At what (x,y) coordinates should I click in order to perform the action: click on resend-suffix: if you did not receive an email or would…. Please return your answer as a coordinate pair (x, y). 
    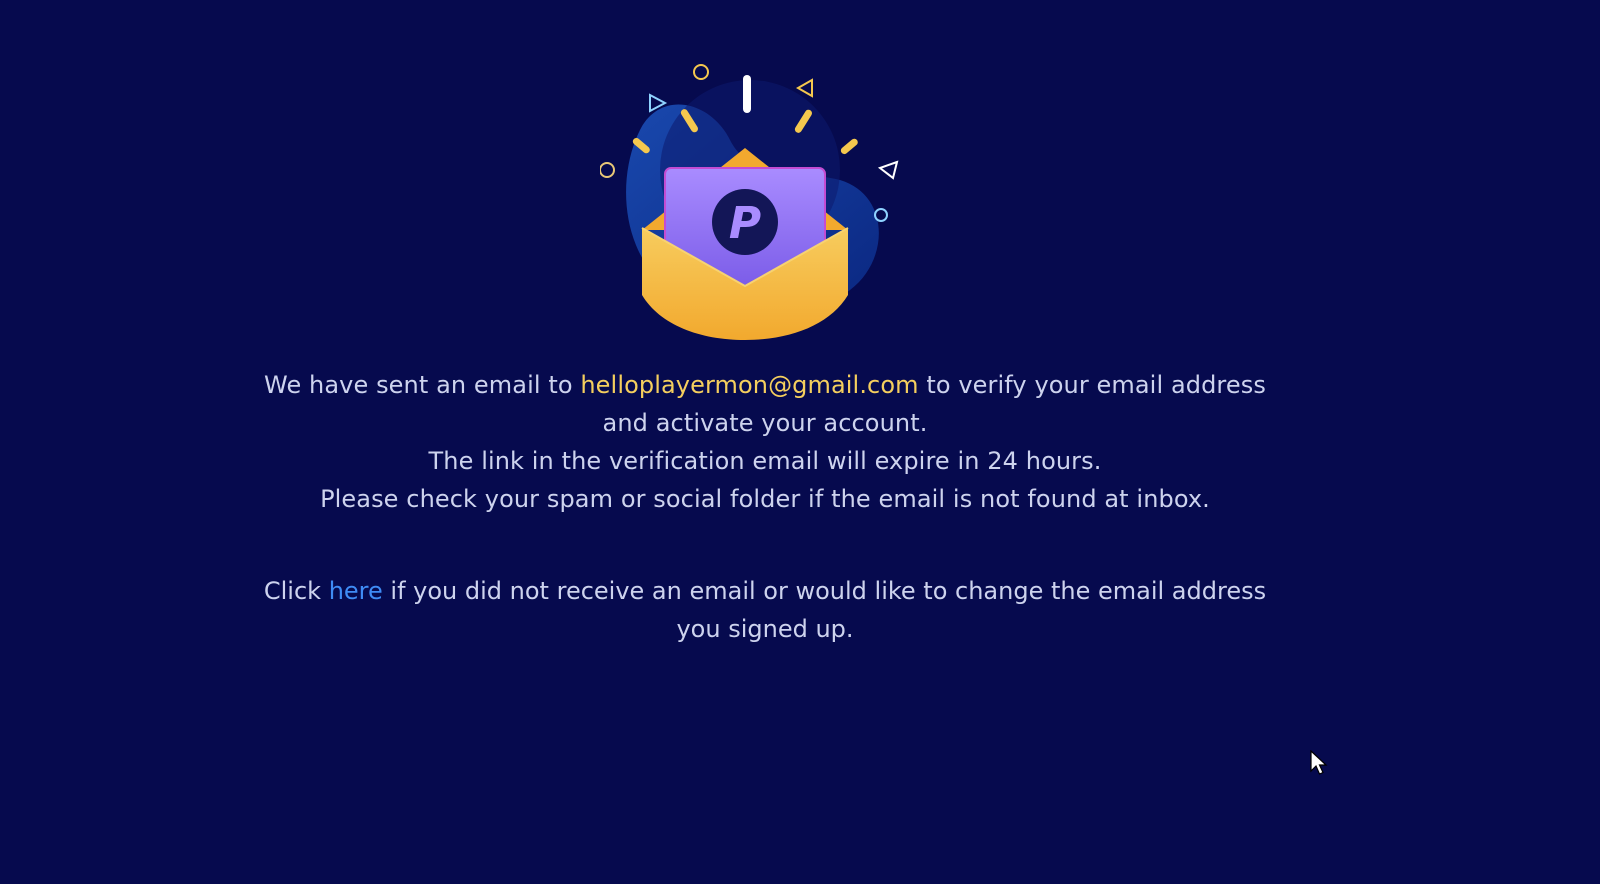
    Looking at the image, I should click on (824, 610).